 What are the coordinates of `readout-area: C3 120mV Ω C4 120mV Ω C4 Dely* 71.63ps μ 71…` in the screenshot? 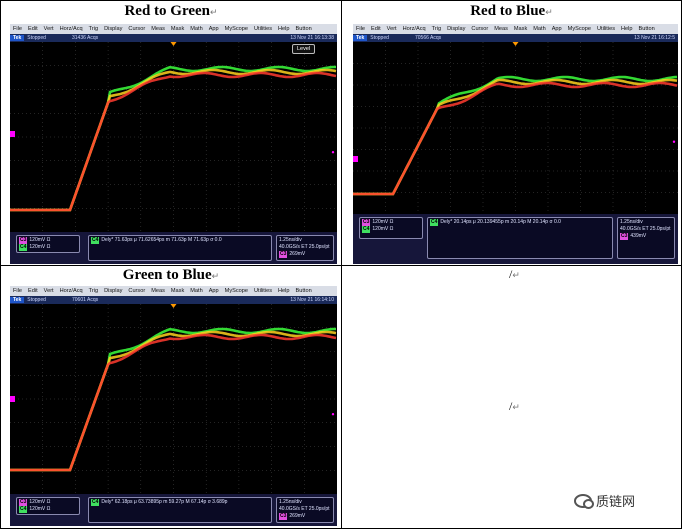 It's located at (173, 248).